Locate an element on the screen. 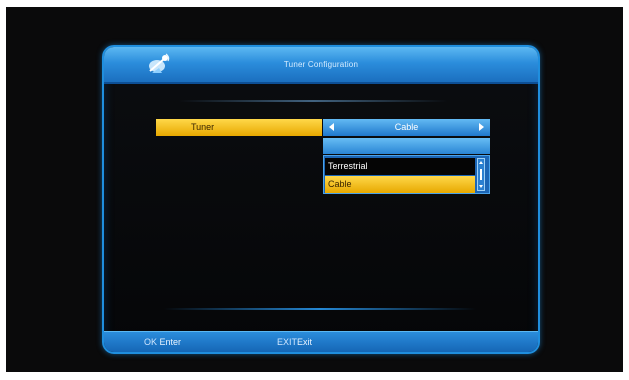 The height and width of the screenshot is (380, 629). page-title: Tuner Configuration is located at coordinates (321, 64).